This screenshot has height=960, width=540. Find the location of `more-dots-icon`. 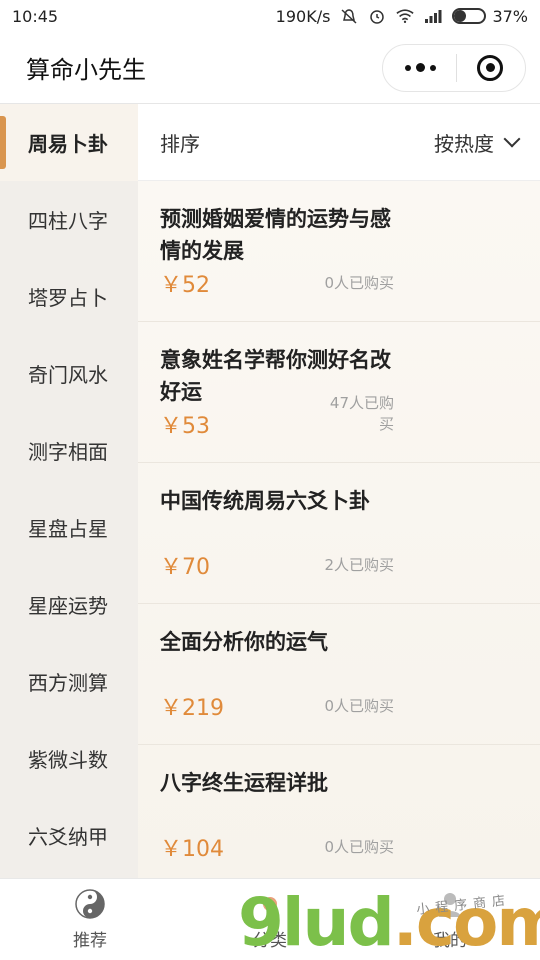

more-dots-icon is located at coordinates (420, 67).